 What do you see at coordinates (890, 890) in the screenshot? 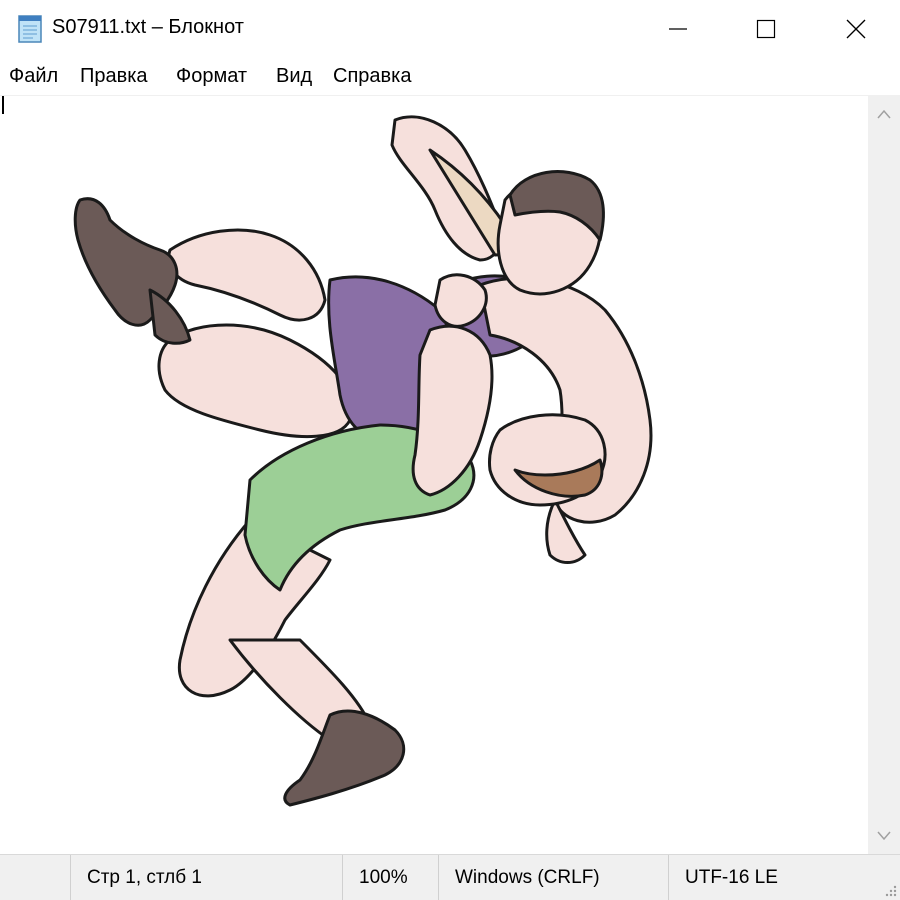
I see `resize-grip-icon` at bounding box center [890, 890].